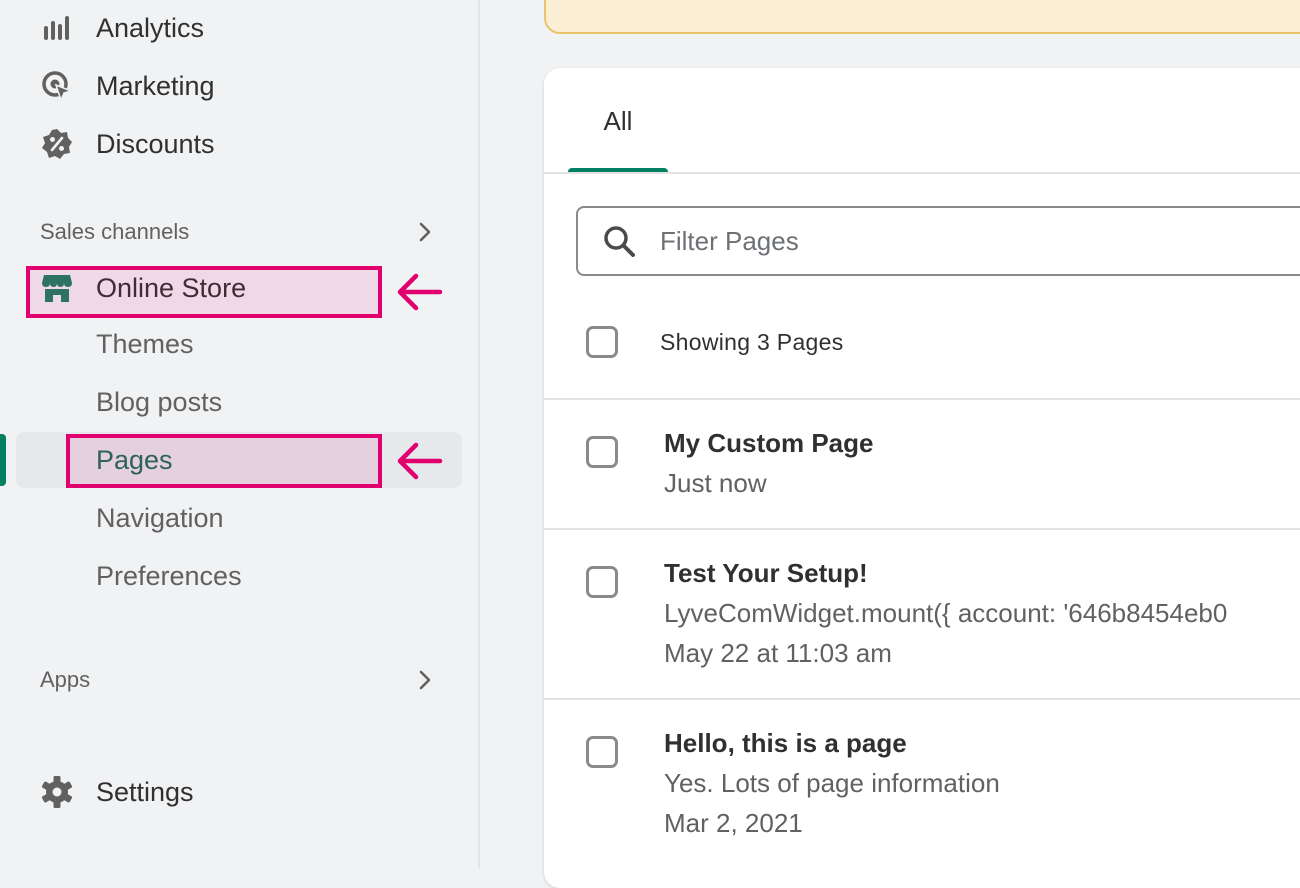  I want to click on filter-pages-search, so click(938, 241).